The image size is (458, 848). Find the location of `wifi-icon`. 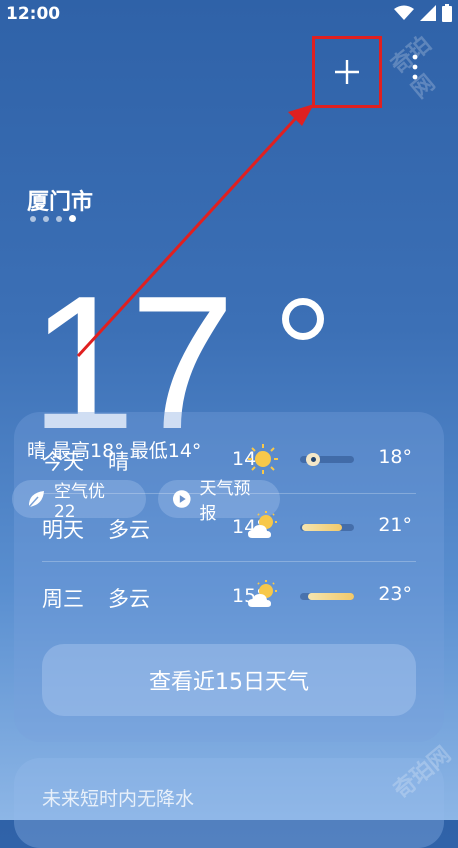

wifi-icon is located at coordinates (404, 12).